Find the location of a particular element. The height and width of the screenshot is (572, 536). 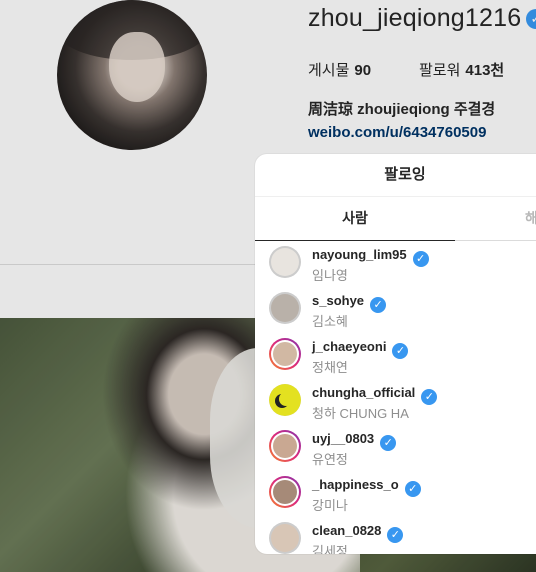

username-text: nayoung_lim95 is located at coordinates (359, 254).